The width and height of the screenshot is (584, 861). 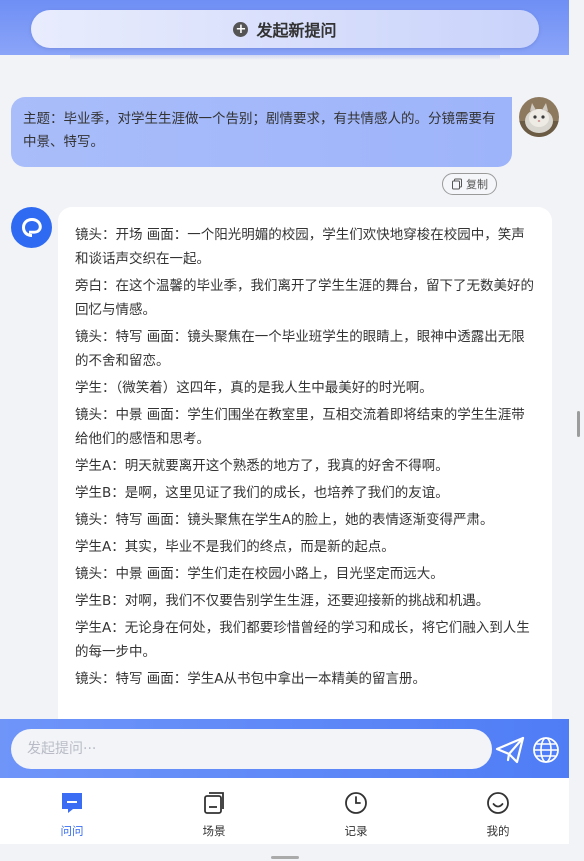 What do you see at coordinates (214, 803) in the screenshot?
I see `scene-icon` at bounding box center [214, 803].